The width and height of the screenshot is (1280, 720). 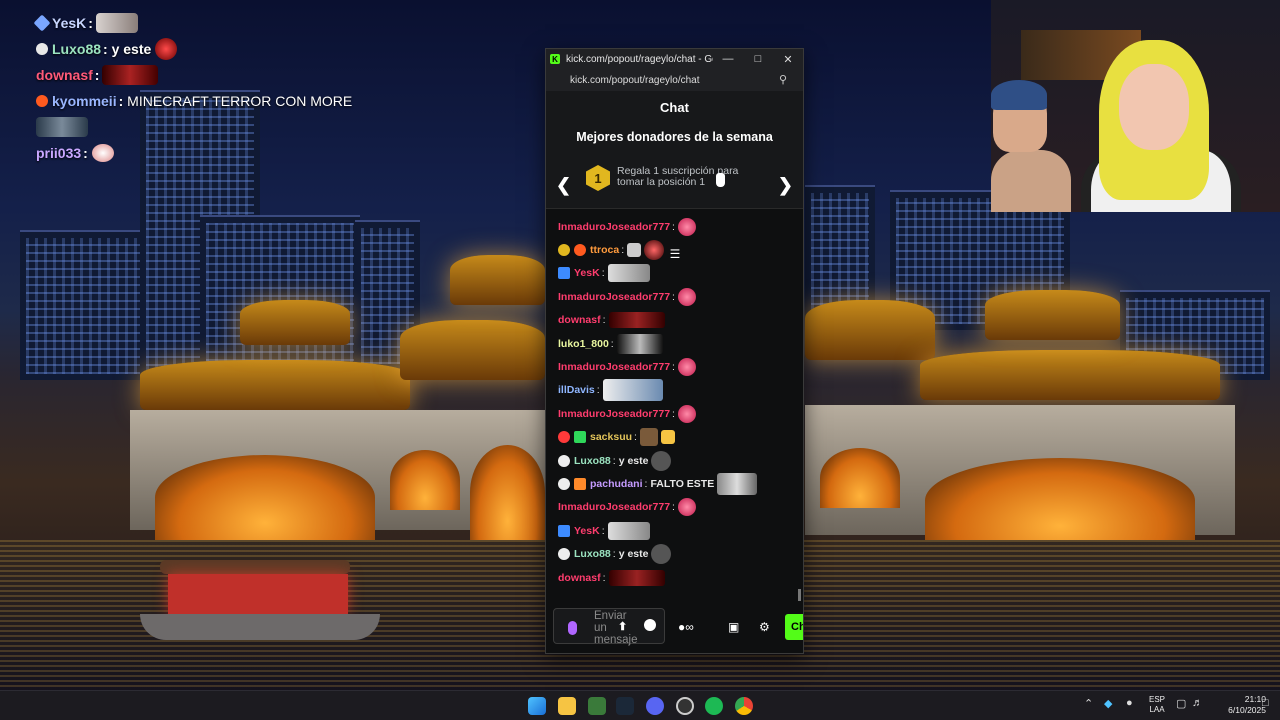 I want to click on webcam-feed, so click(x=1135, y=106).